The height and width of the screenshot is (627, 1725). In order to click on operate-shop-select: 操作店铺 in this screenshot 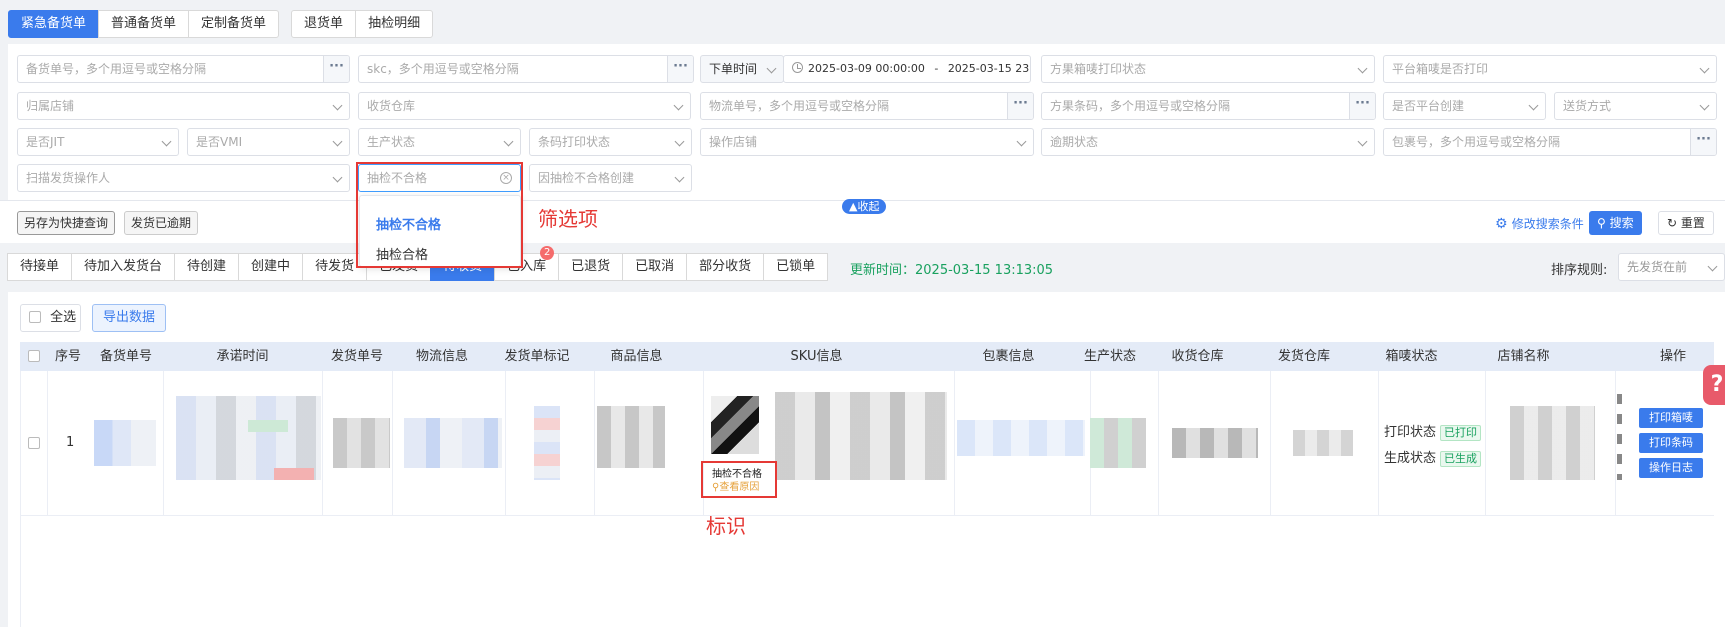, I will do `click(867, 142)`.